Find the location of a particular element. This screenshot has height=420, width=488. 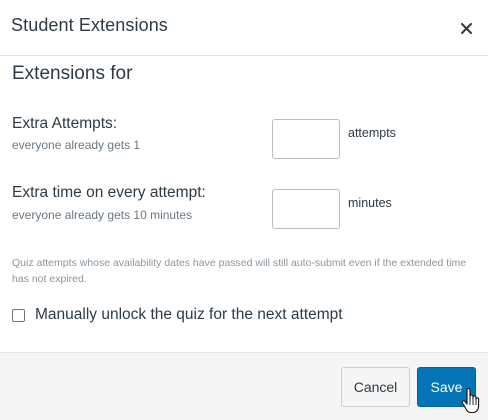

extra-attempts-hint: everyone already gets 1 is located at coordinates (76, 145).